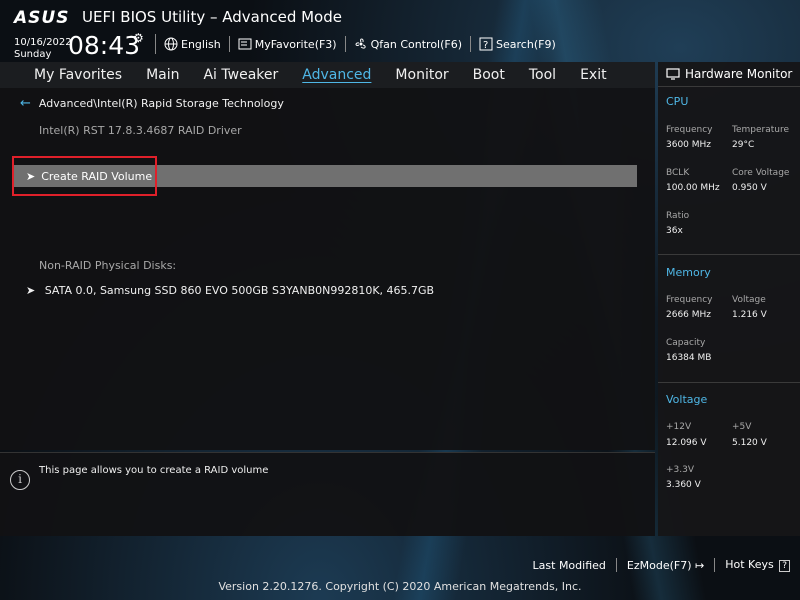 The width and height of the screenshot is (800, 600). Describe the element at coordinates (67, 75) in the screenshot. I see `tab-my-favorites: My Favorites` at that location.